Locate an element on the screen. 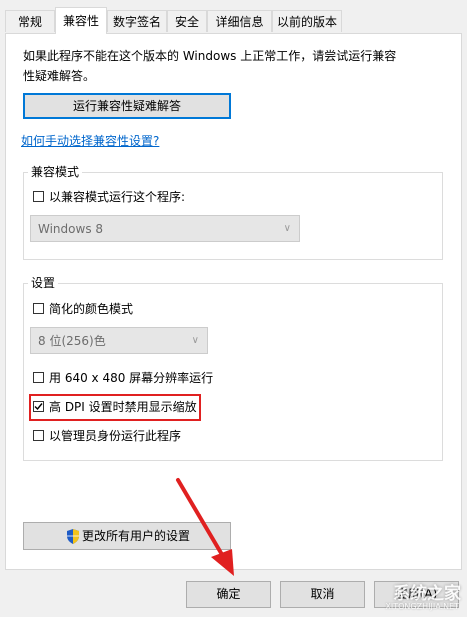 This screenshot has height=617, width=467. run-admin-checkbox is located at coordinates (38, 435).